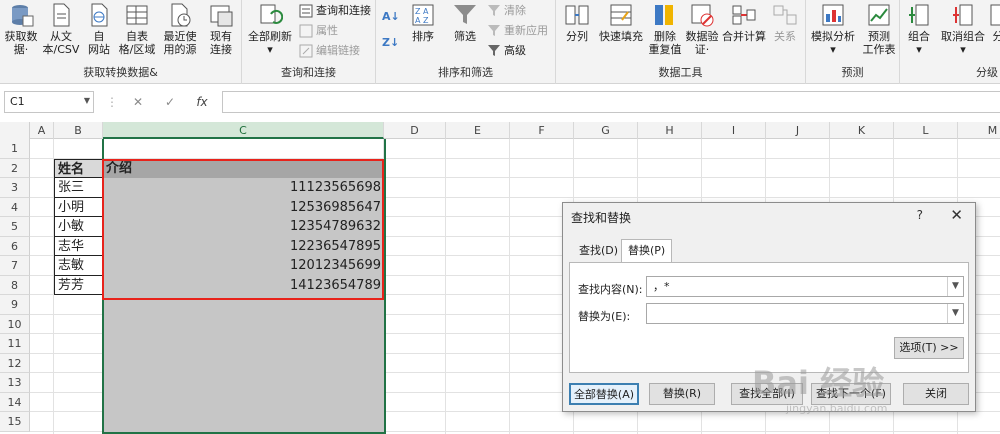 The image size is (1000, 434). What do you see at coordinates (478, 130) in the screenshot?
I see `column-header-e: E` at bounding box center [478, 130].